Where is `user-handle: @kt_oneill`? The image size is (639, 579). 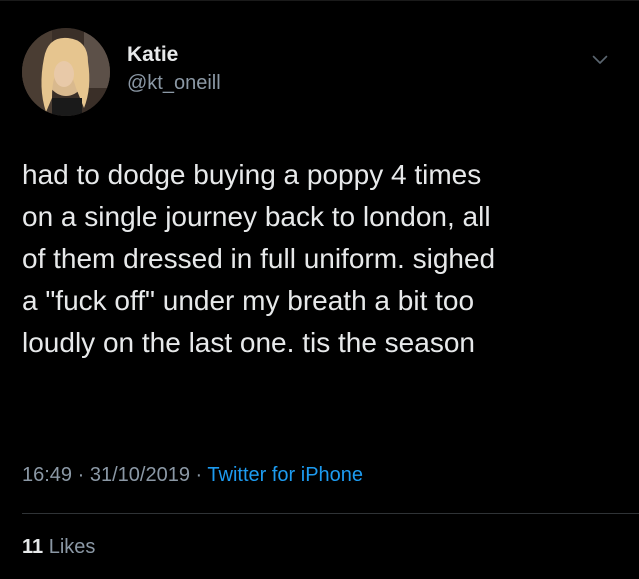 user-handle: @kt_oneill is located at coordinates (174, 83).